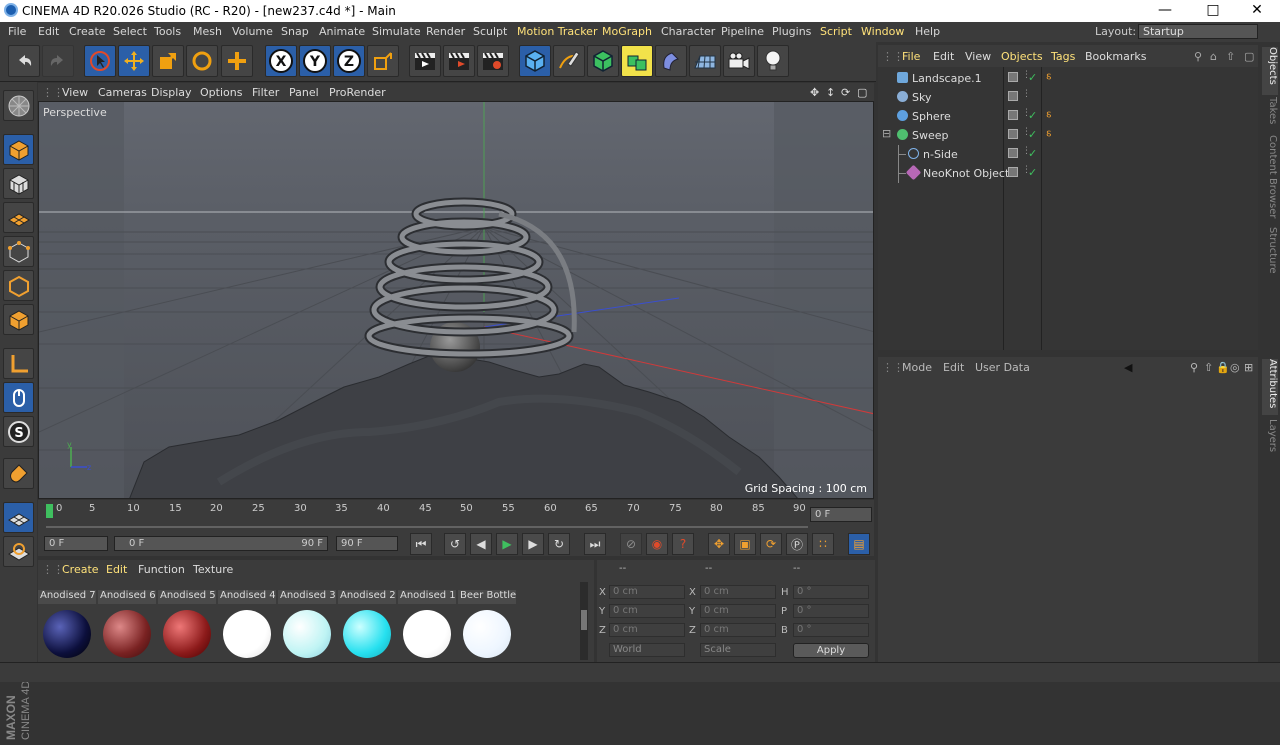 The image size is (1280, 745). I want to click on attr-up-icon: ⇧, so click(1208, 367).